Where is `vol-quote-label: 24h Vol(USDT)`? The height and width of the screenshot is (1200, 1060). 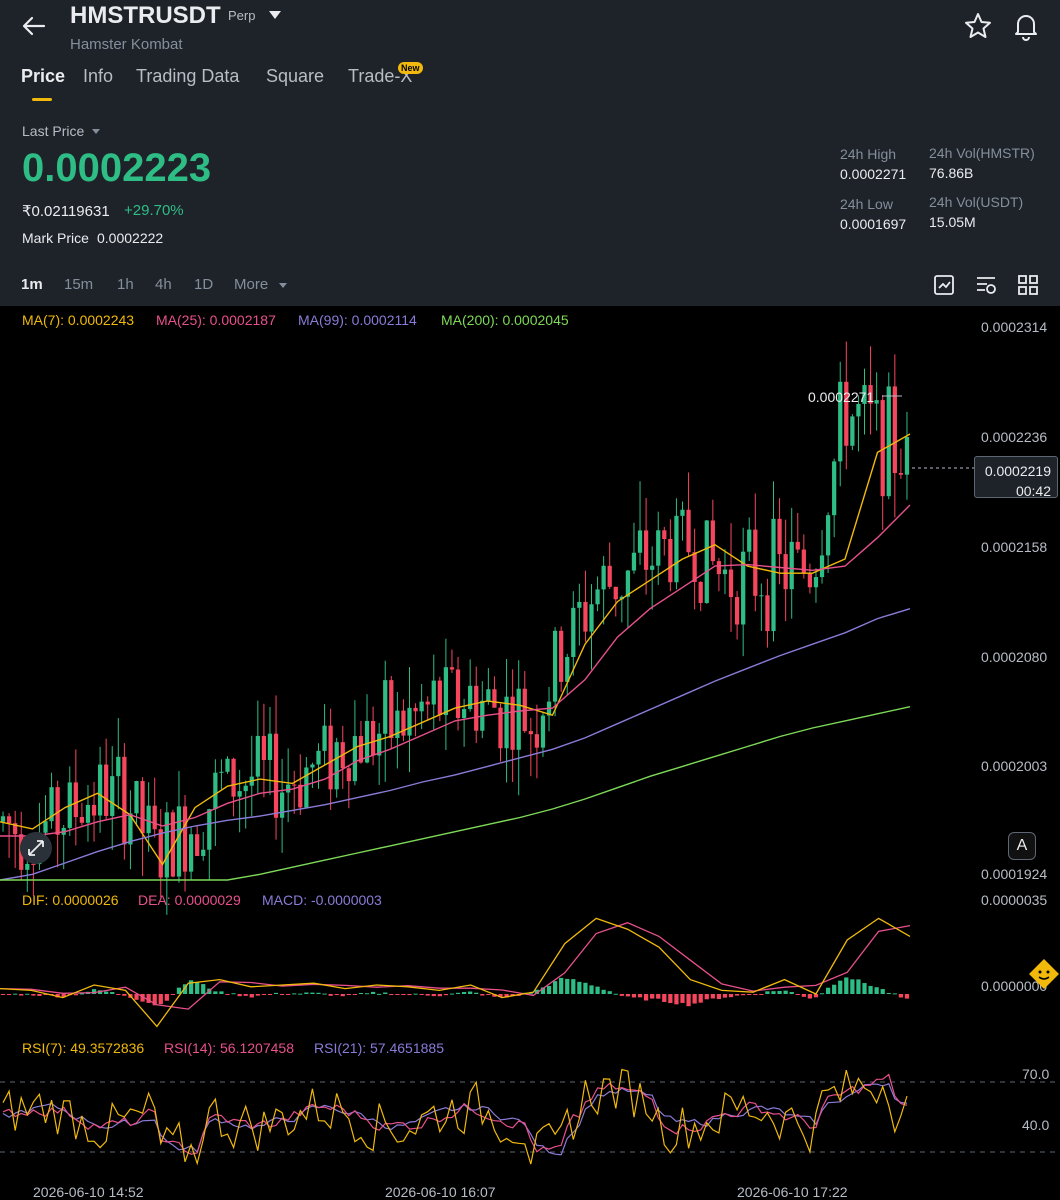 vol-quote-label: 24h Vol(USDT) is located at coordinates (976, 202).